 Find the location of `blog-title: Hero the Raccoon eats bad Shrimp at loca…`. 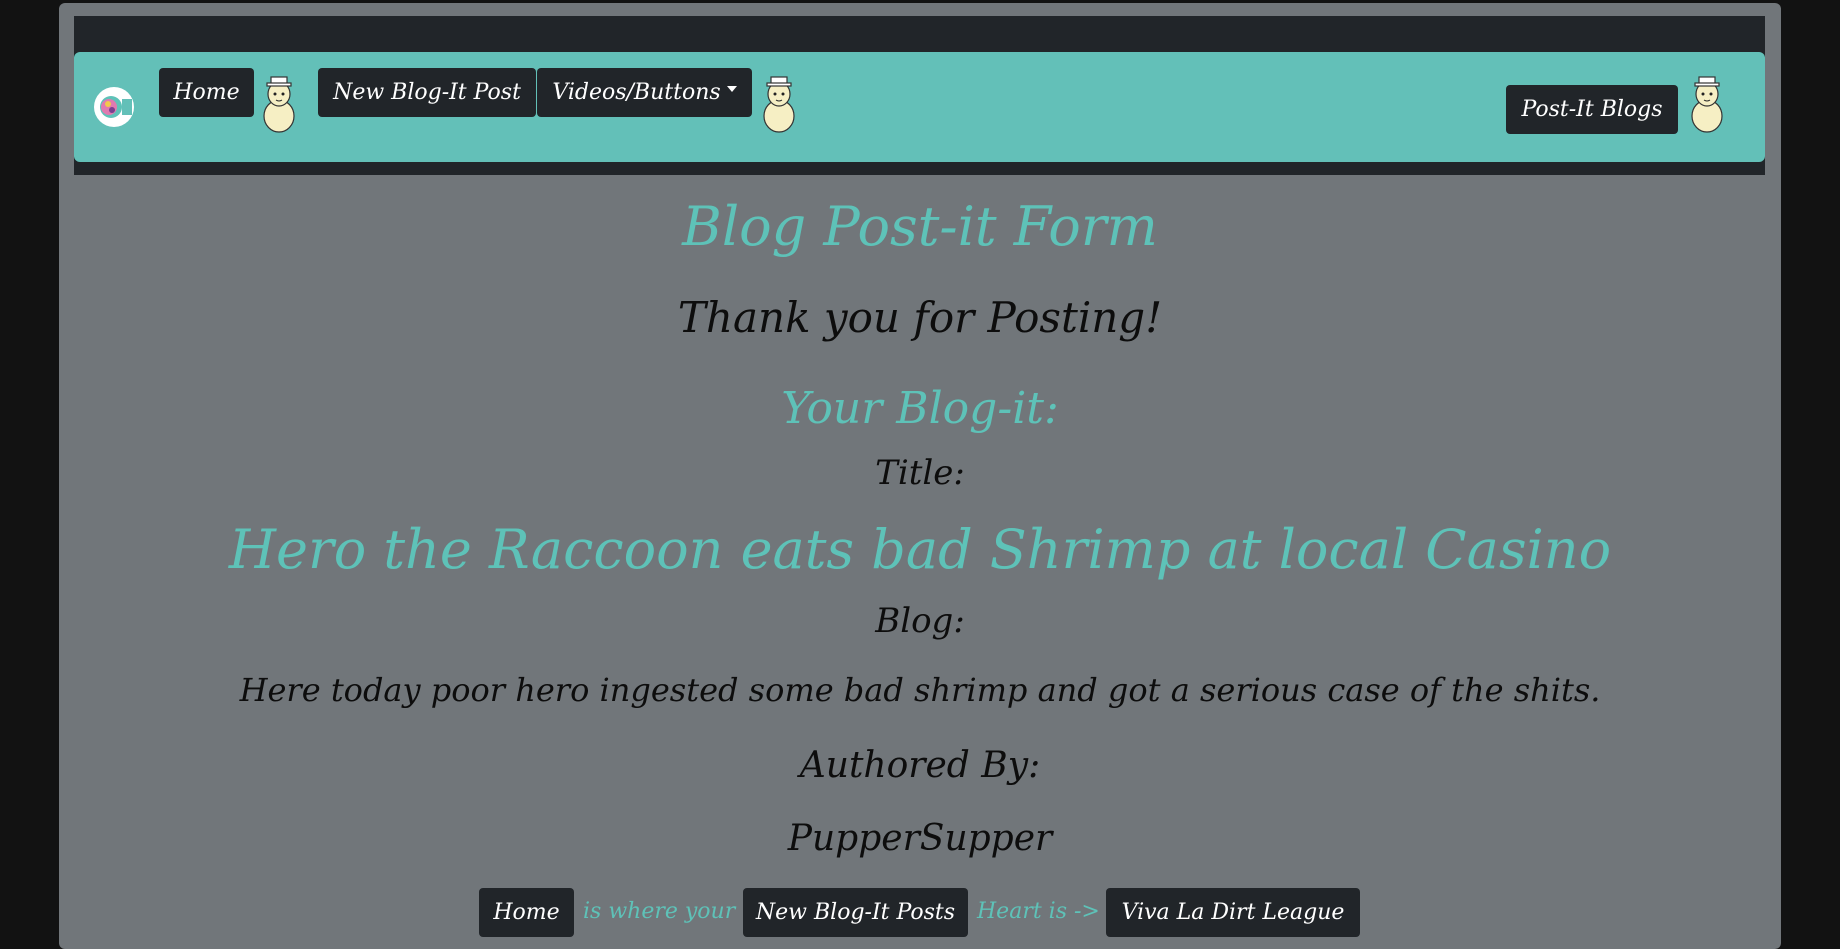

blog-title: Hero the Raccoon eats bad Shrimp at loca… is located at coordinates (920, 549).